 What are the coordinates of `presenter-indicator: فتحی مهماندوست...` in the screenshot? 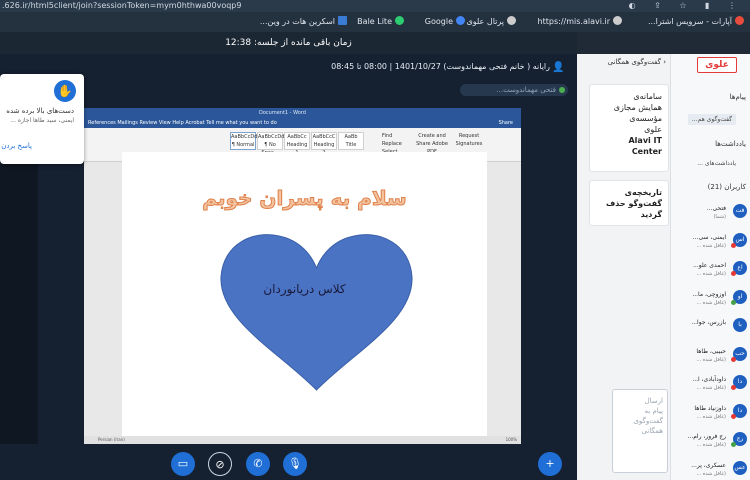 It's located at (514, 90).